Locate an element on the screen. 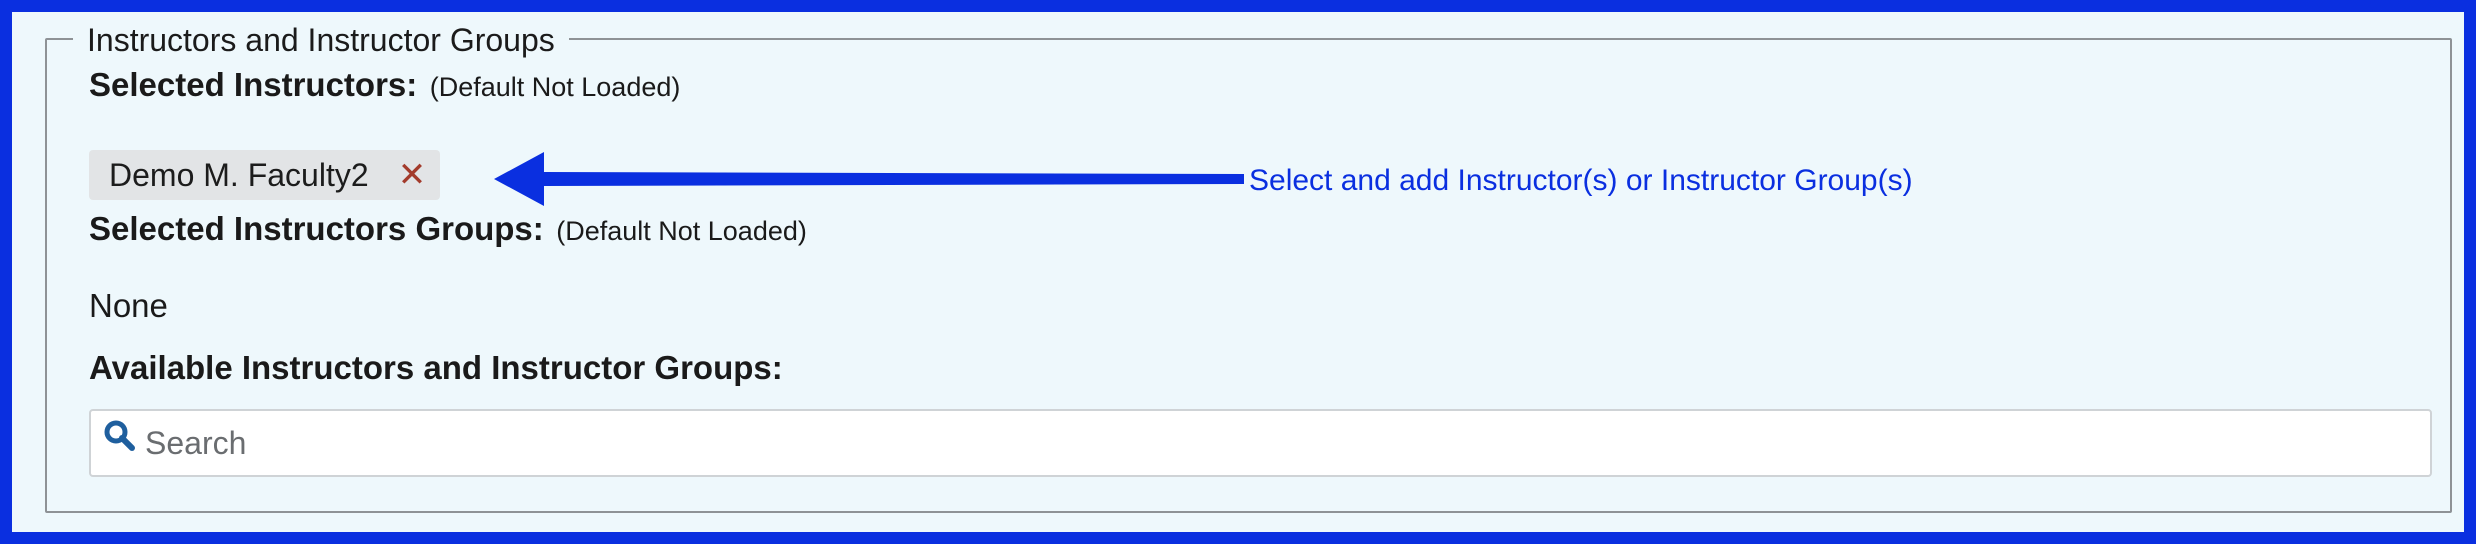 This screenshot has width=2476, height=544. close-icon: ✕ is located at coordinates (412, 175).